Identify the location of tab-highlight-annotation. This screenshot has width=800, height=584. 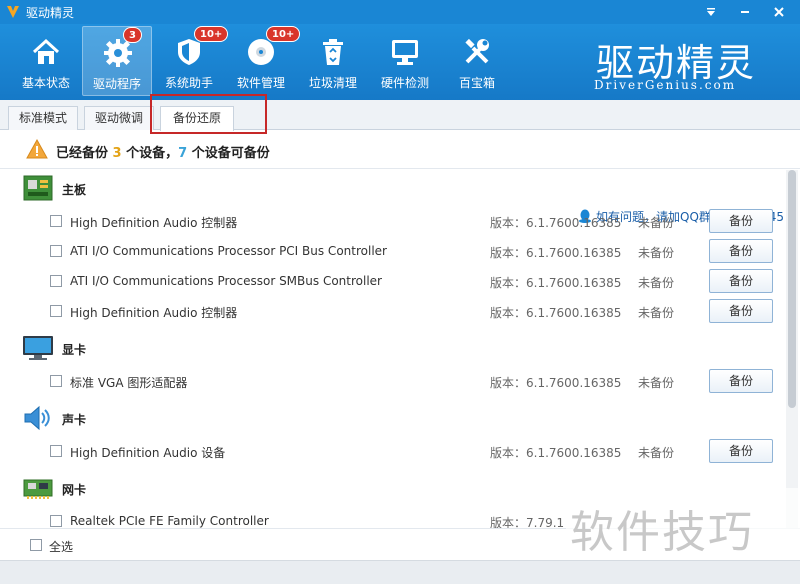
(208, 114).